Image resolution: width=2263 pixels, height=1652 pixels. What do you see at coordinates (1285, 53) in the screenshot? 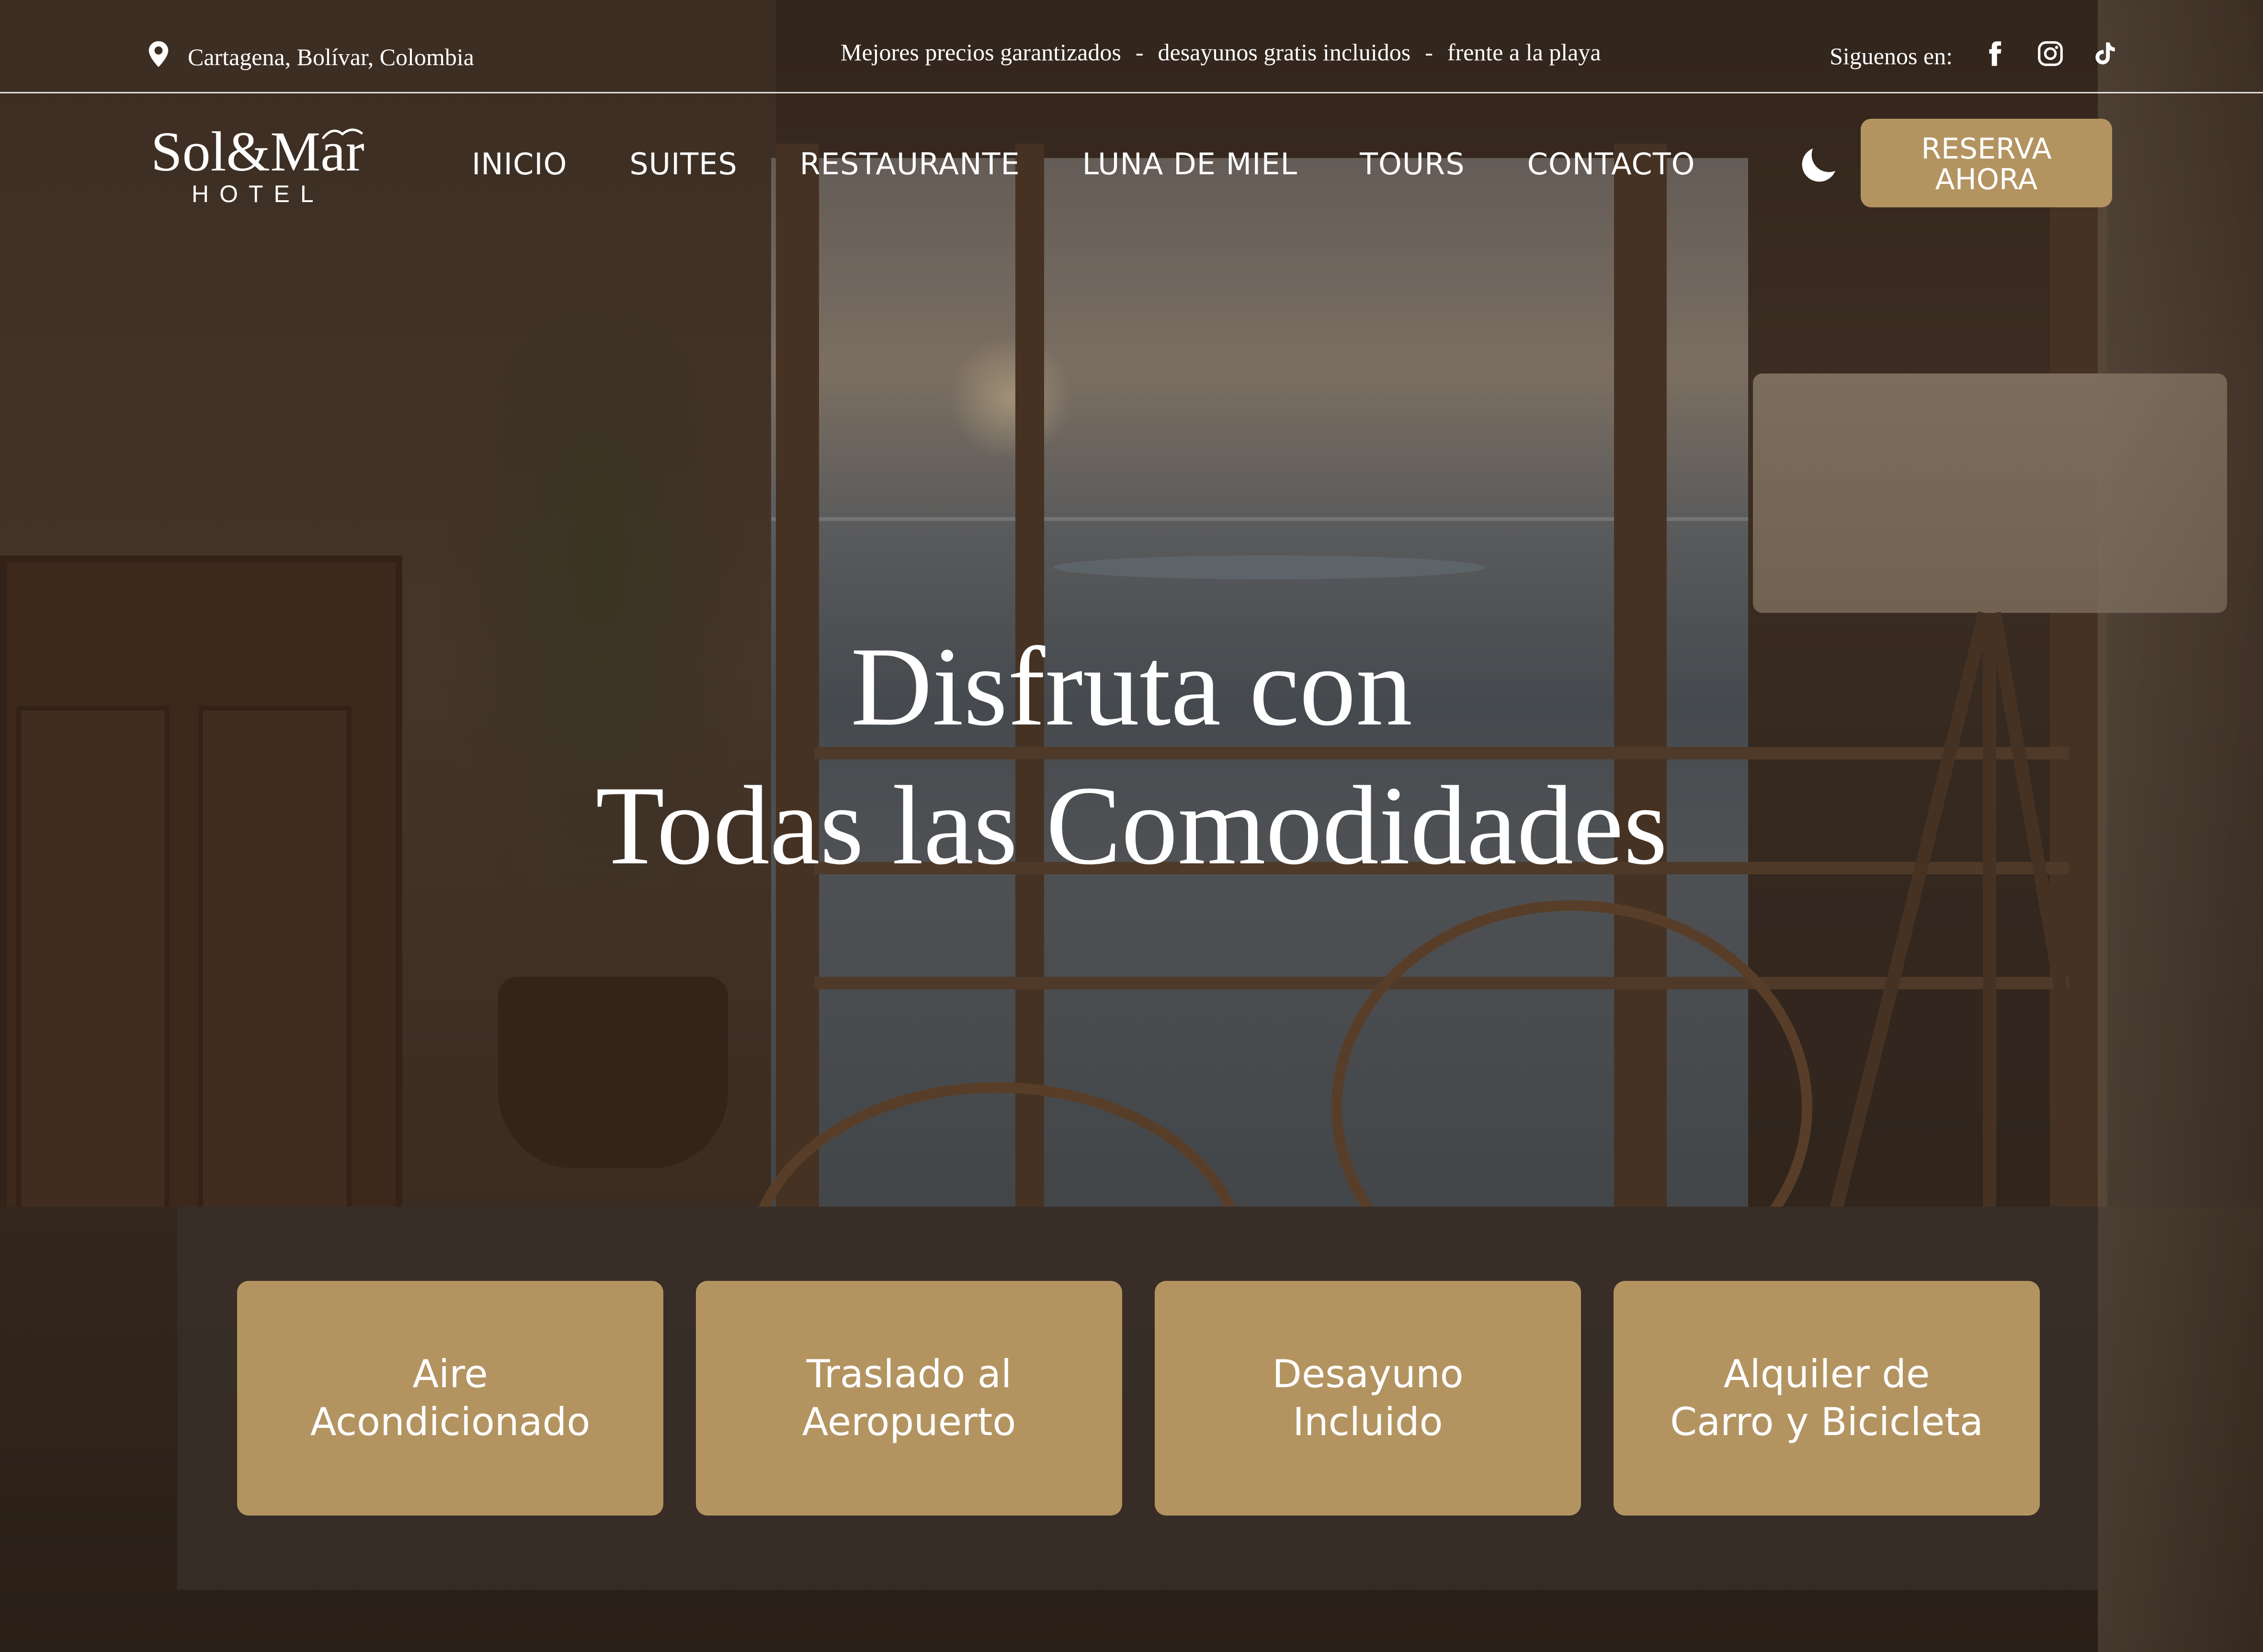
I see `tagline-breakfast: desayunos gratis incluidos` at bounding box center [1285, 53].